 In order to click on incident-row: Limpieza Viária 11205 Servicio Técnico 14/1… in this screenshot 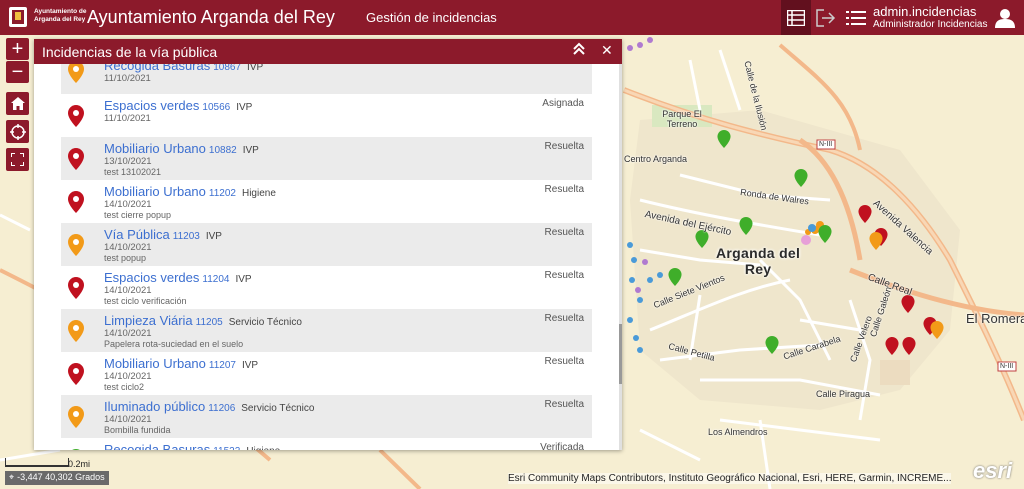, I will do `click(326, 330)`.